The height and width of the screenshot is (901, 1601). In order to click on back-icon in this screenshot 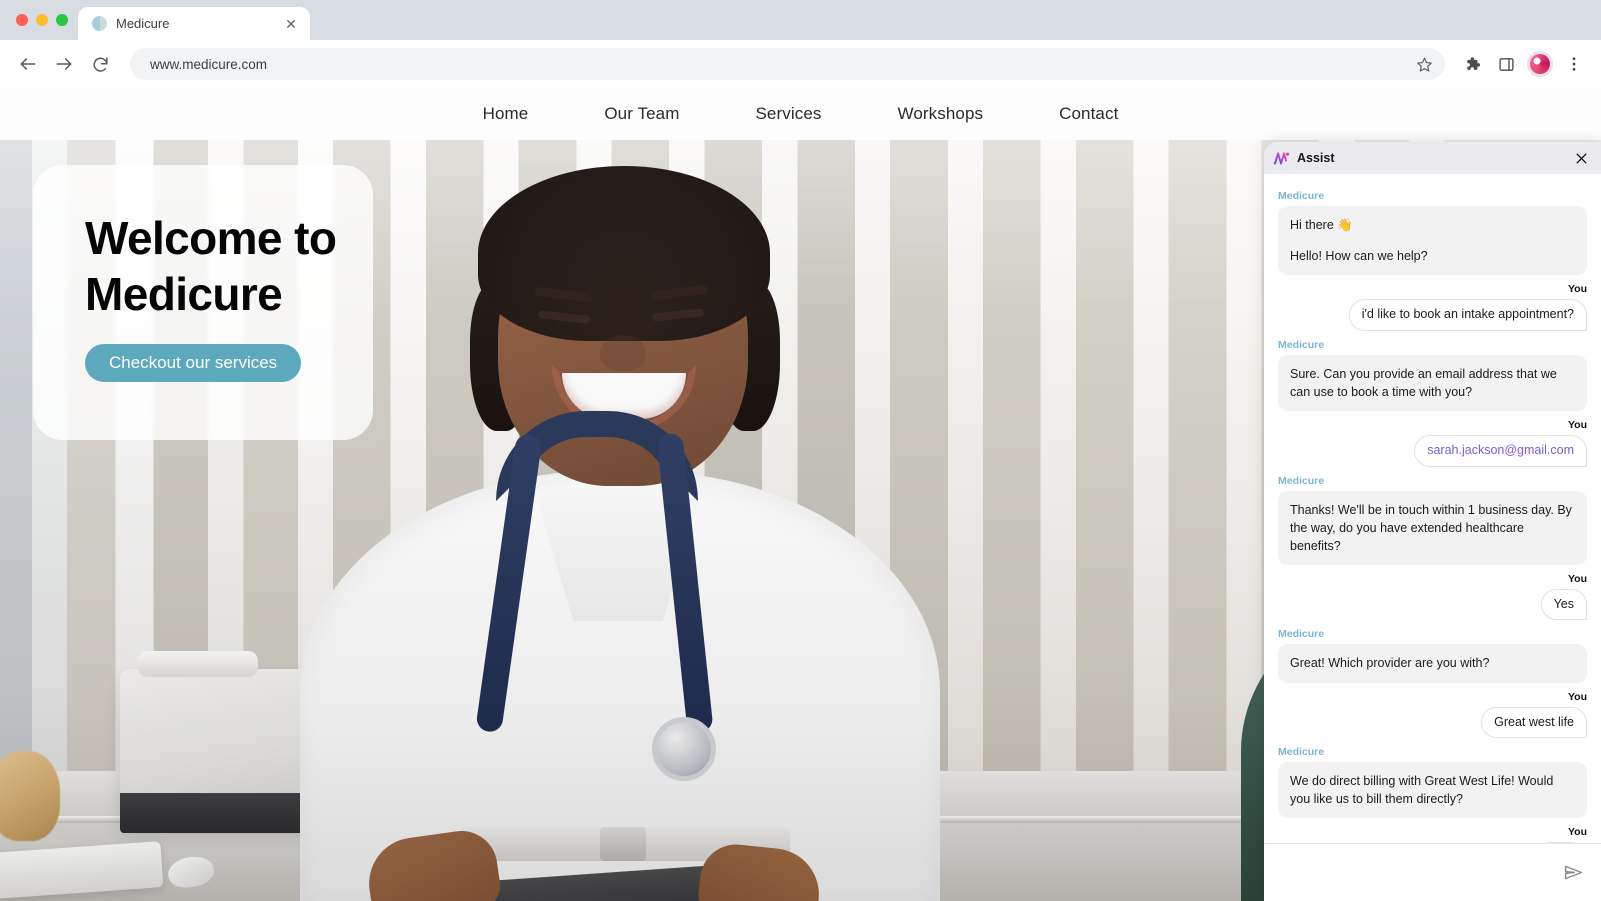, I will do `click(28, 64)`.